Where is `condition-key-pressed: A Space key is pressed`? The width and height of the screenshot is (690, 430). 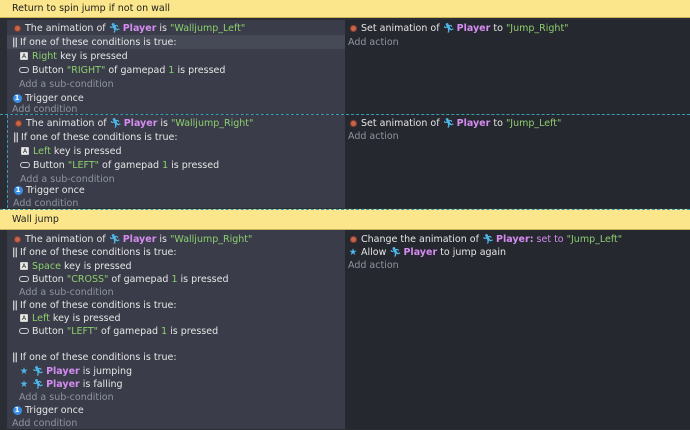 condition-key-pressed: A Space key is pressed is located at coordinates (75, 266).